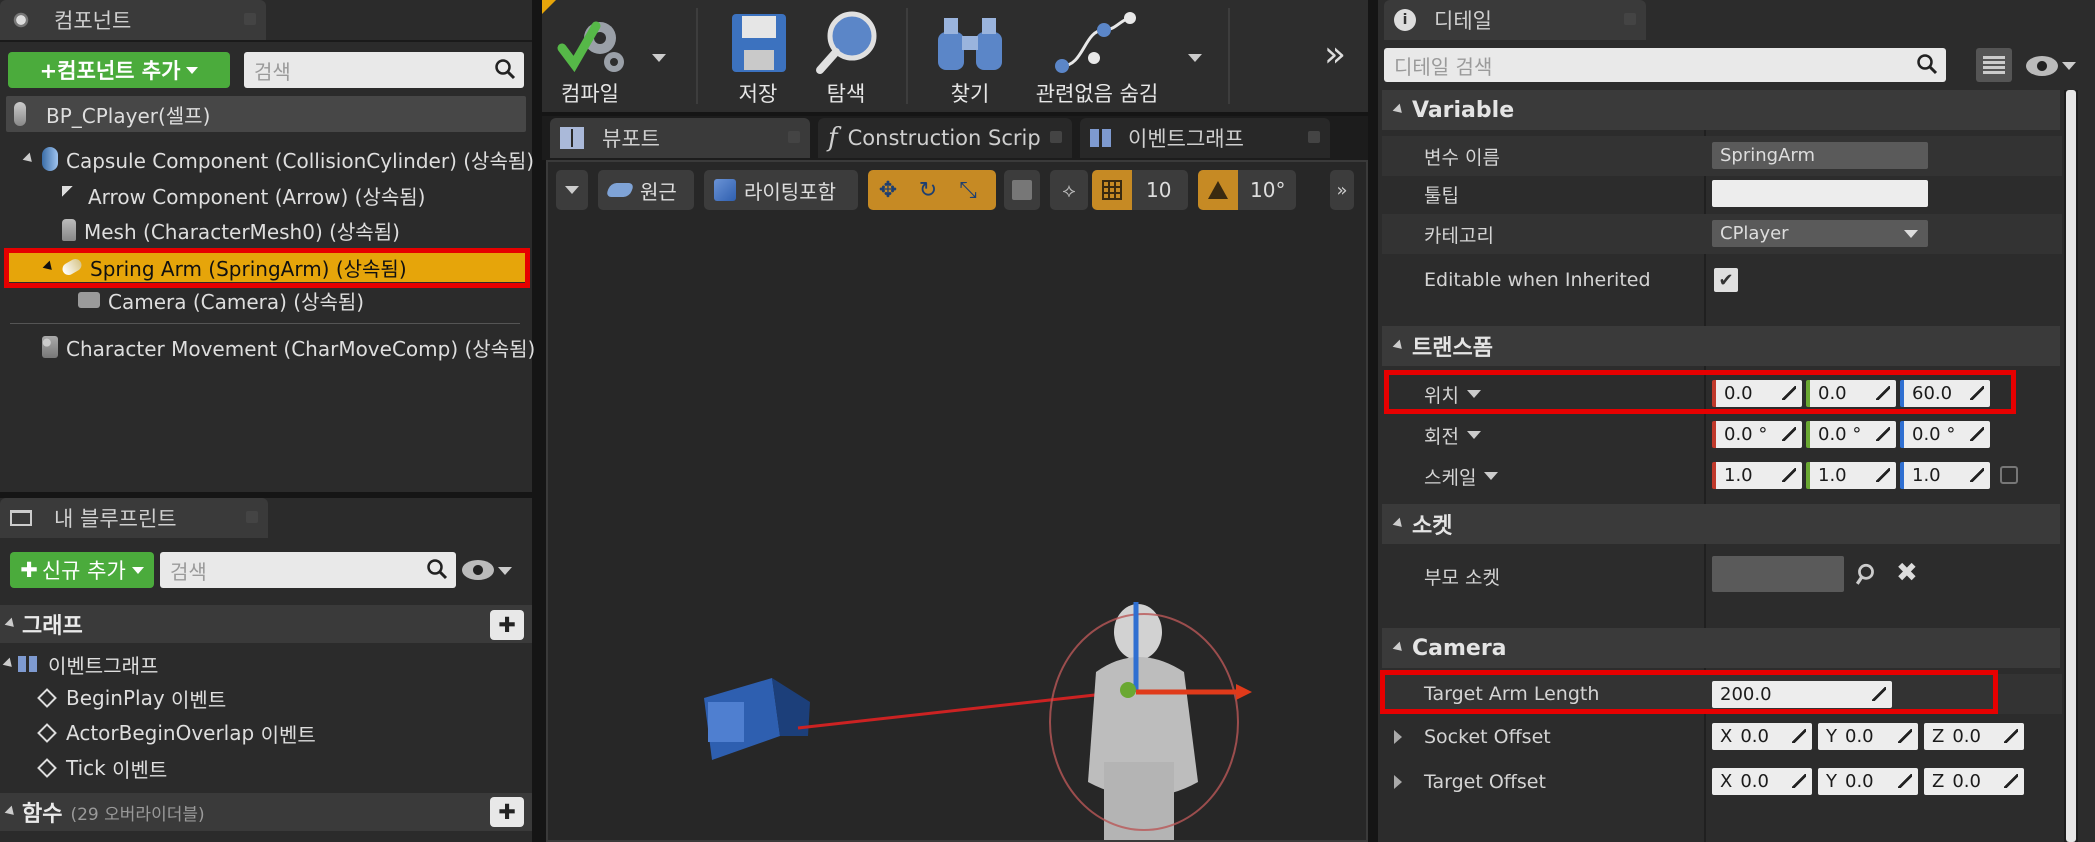 Image resolution: width=2095 pixels, height=842 pixels. I want to click on clear-socket-icon: ✖, so click(1907, 573).